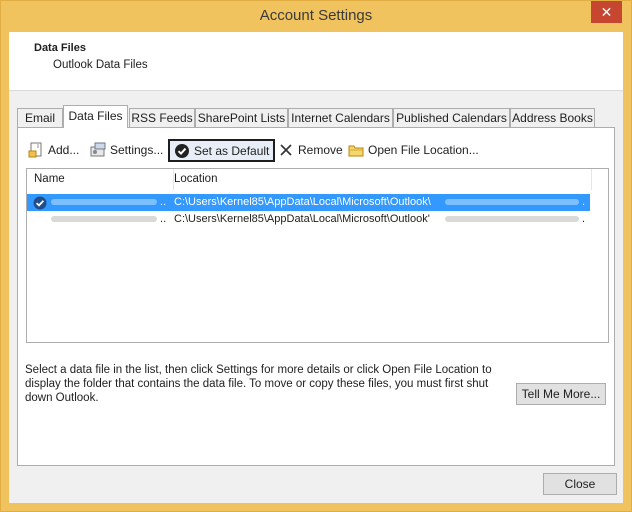 This screenshot has width=632, height=512. I want to click on tab-address-books: Address Books, so click(552, 117).